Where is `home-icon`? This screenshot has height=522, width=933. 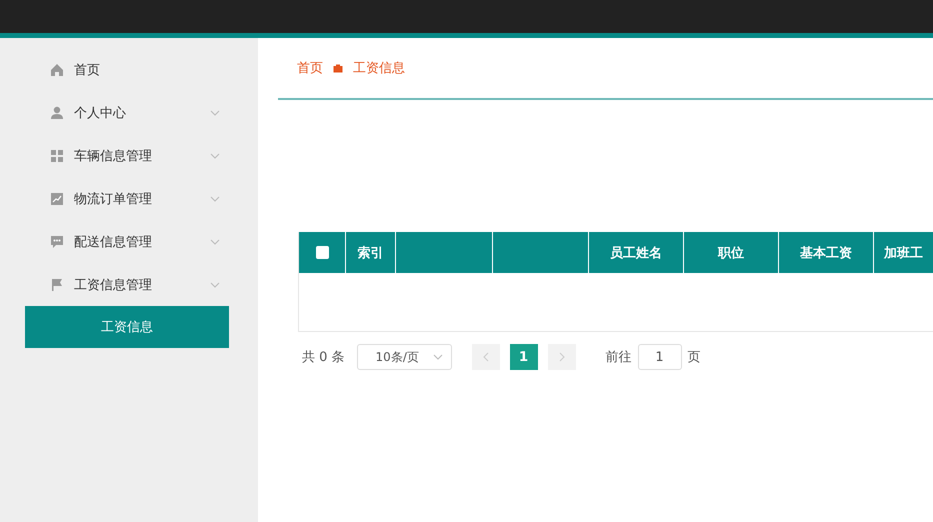
home-icon is located at coordinates (57, 69).